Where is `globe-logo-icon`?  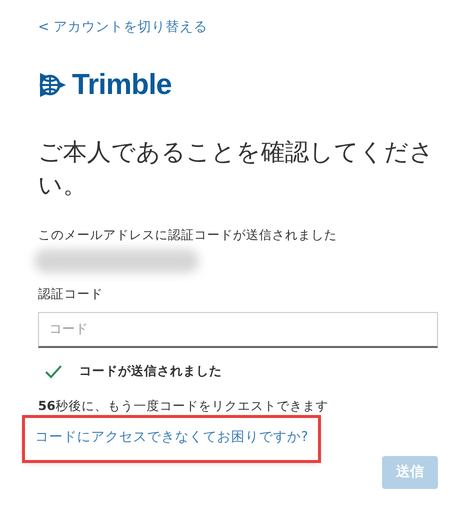
globe-logo-icon is located at coordinates (53, 85).